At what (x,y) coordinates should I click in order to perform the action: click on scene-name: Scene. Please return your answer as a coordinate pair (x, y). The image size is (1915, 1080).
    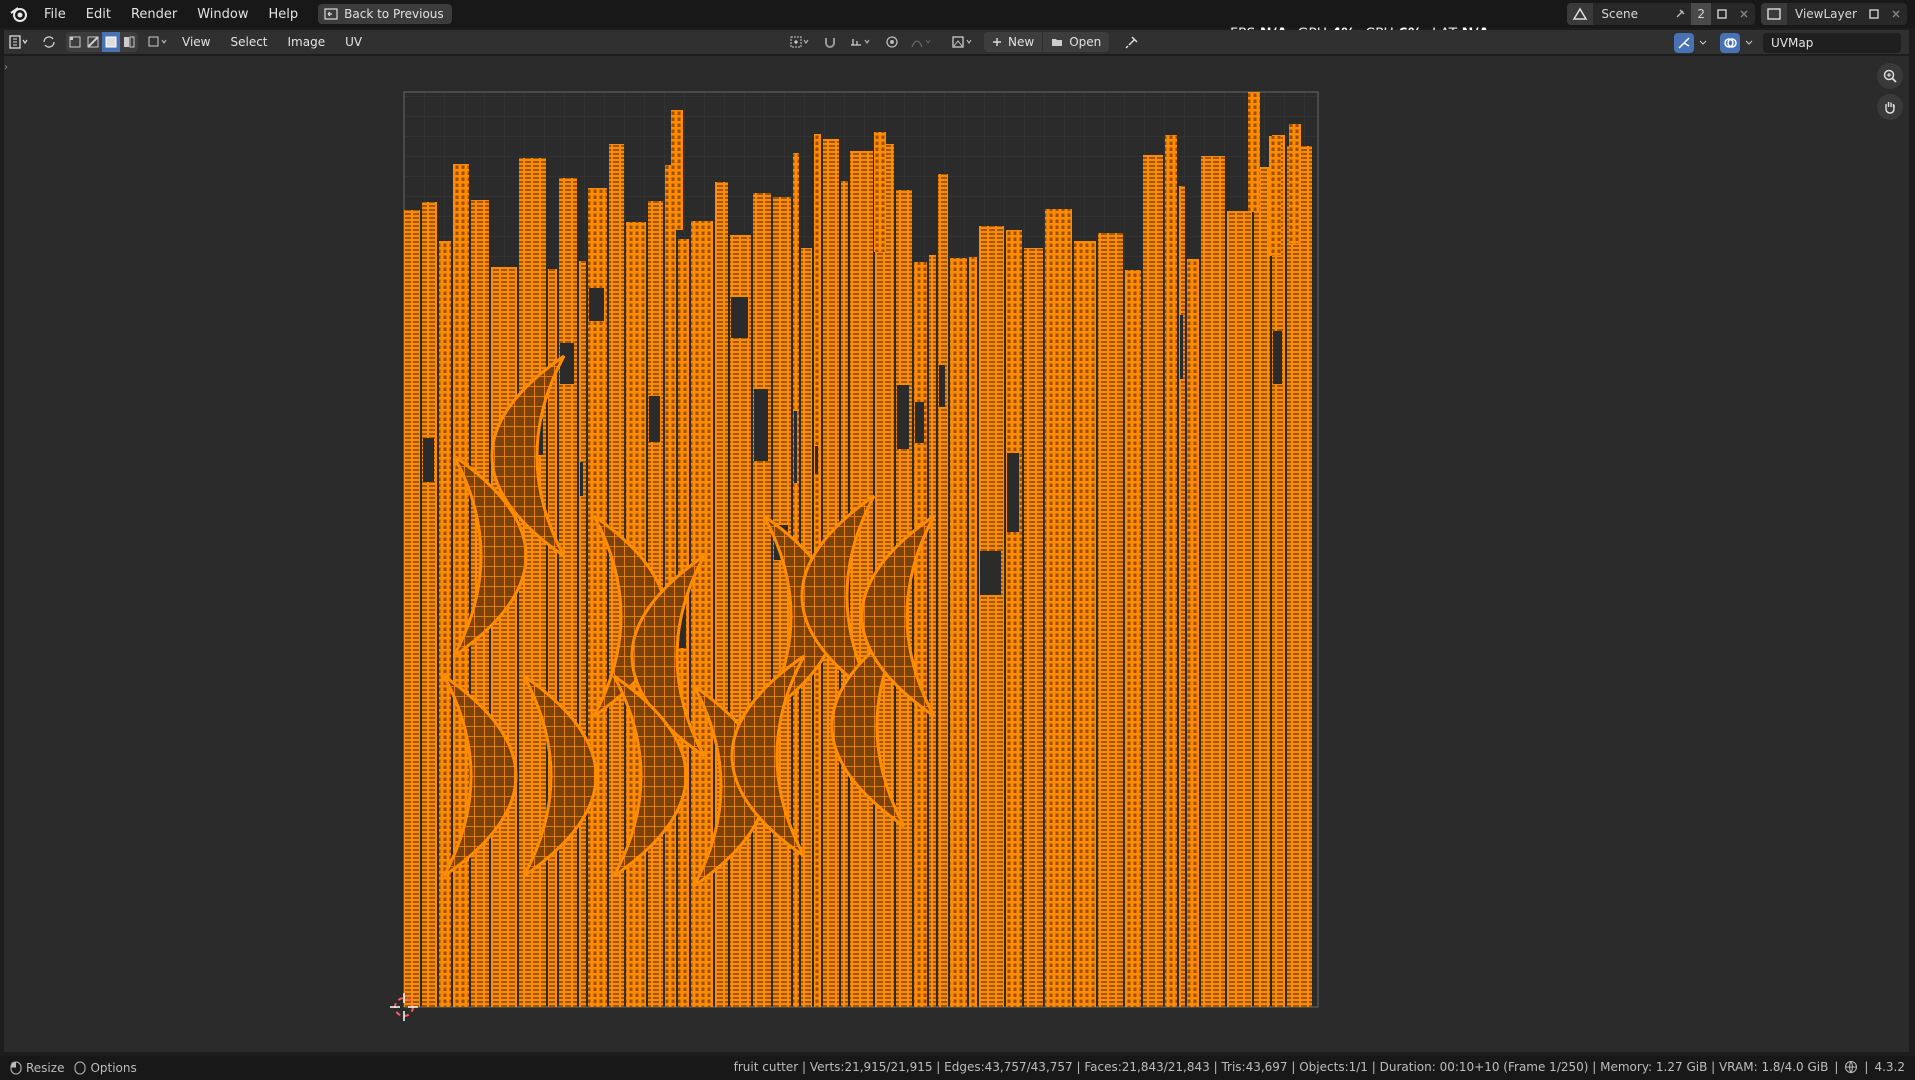
    Looking at the image, I should click on (1631, 14).